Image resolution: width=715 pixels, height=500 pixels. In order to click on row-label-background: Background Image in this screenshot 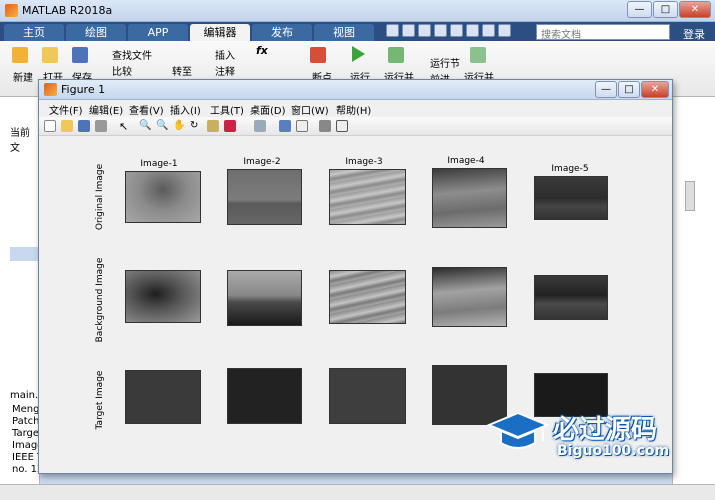, I will do `click(100, 300)`.